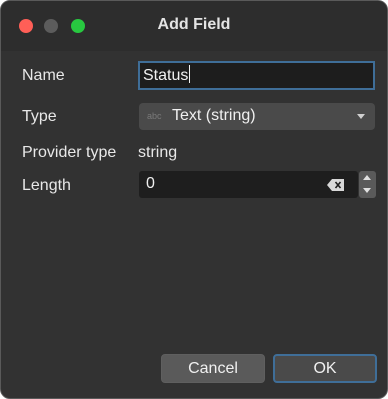 This screenshot has width=388, height=399. Describe the element at coordinates (335, 185) in the screenshot. I see `clear-icon` at that location.